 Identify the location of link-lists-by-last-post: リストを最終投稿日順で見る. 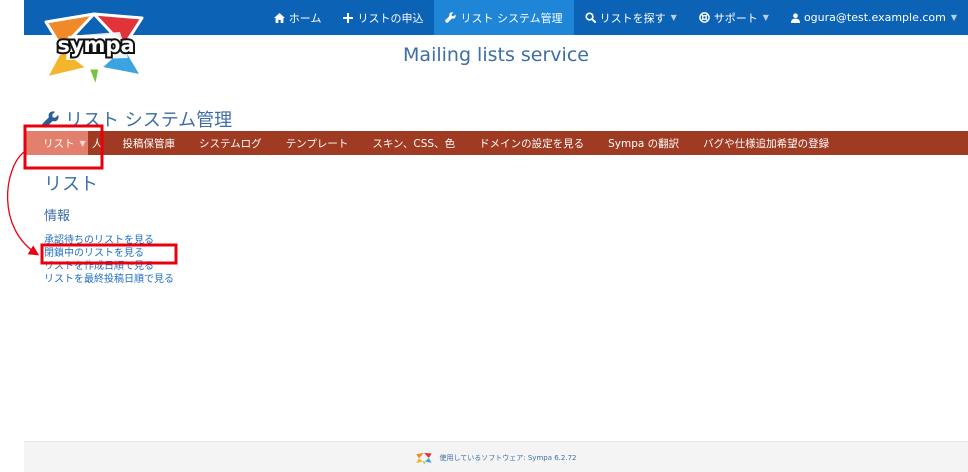
(109, 279).